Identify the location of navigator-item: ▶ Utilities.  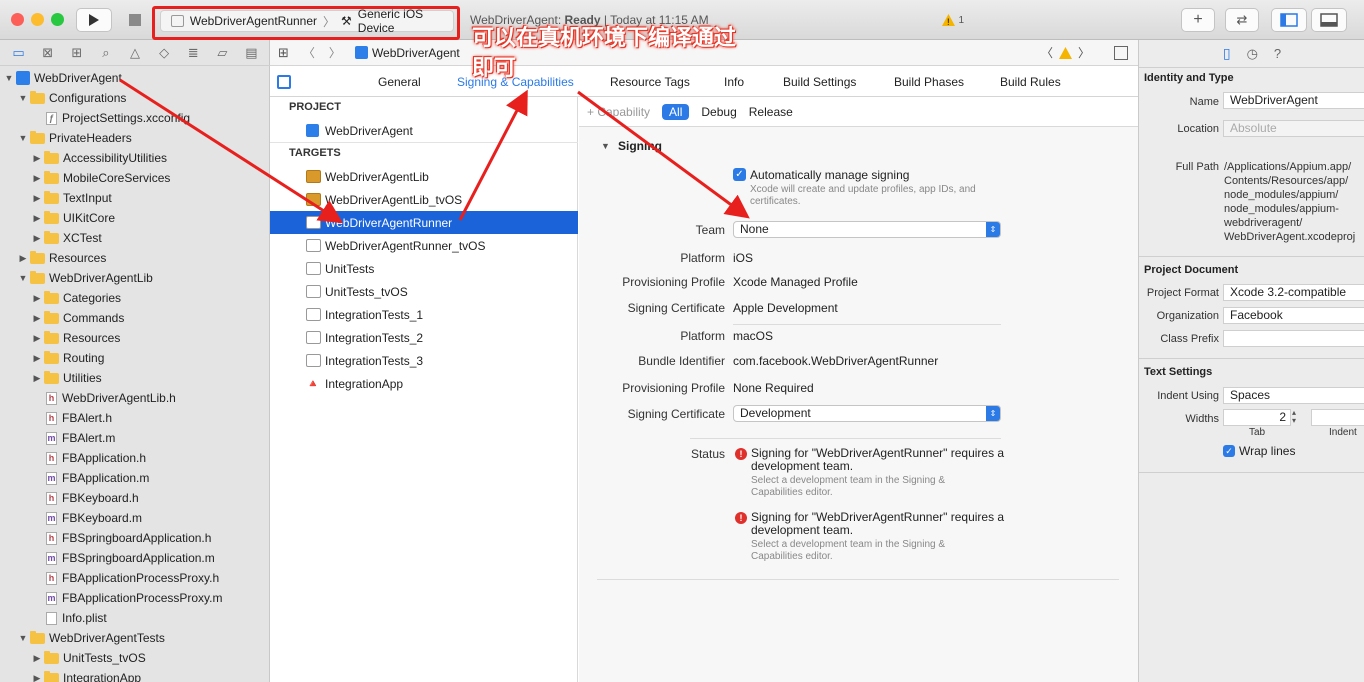
(135, 378).